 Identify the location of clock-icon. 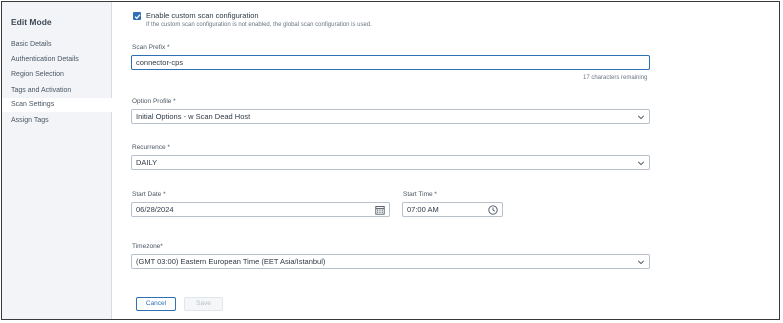
(493, 210).